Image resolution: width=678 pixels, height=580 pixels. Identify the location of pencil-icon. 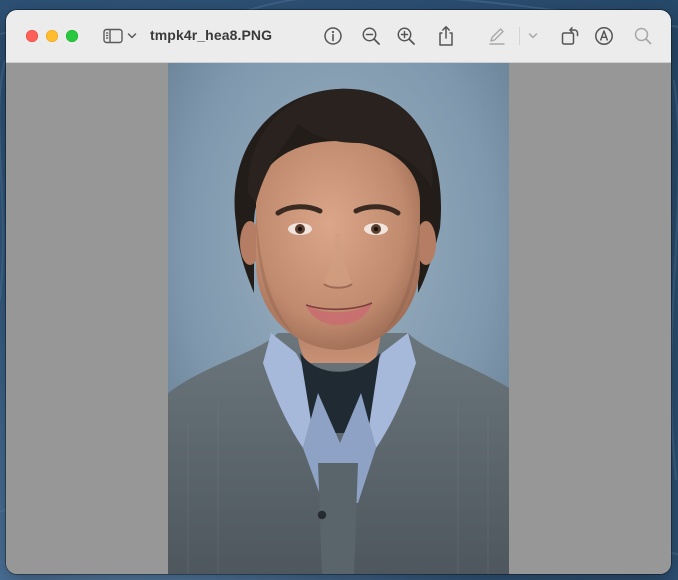
(497, 36).